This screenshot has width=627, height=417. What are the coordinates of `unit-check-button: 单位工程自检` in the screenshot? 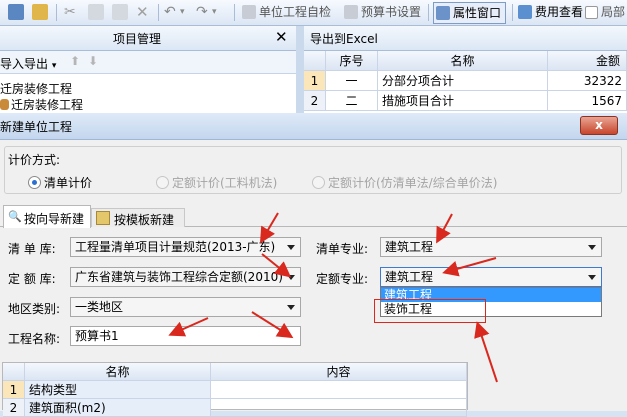 It's located at (286, 12).